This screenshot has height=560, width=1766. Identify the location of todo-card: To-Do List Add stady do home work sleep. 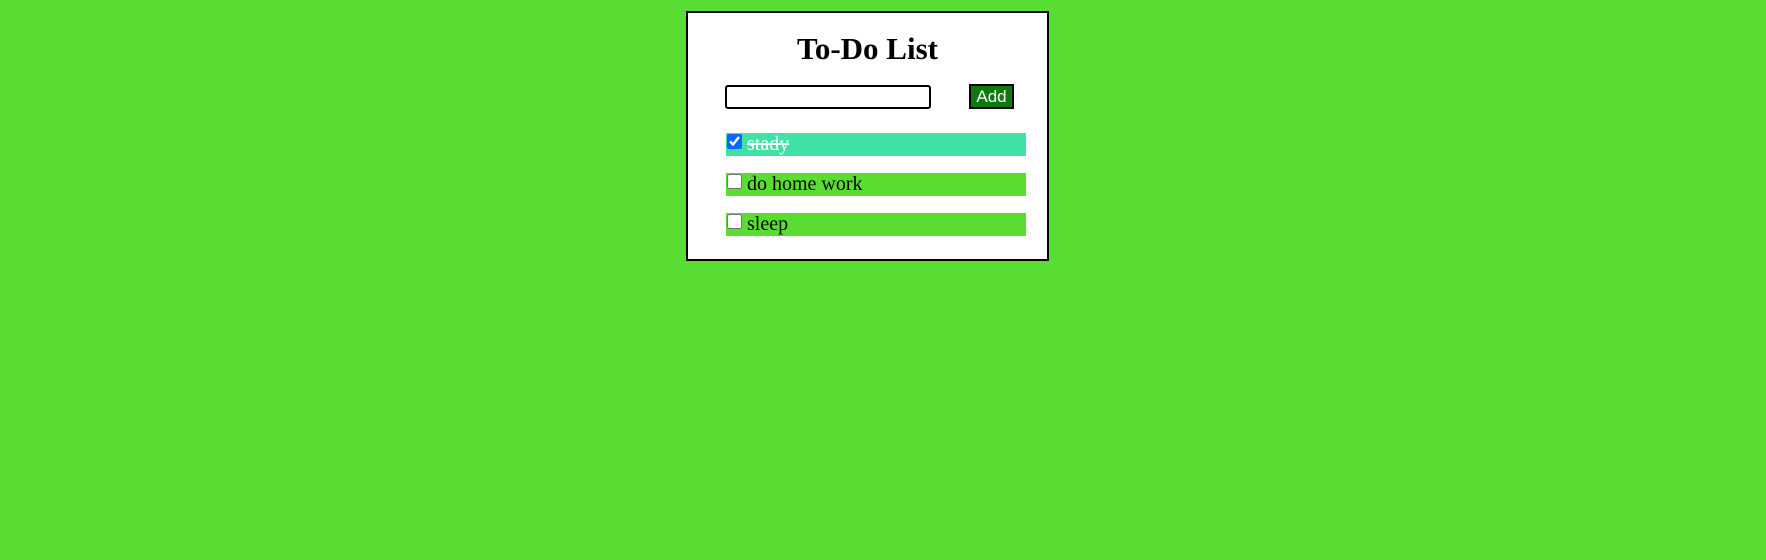
(867, 136).